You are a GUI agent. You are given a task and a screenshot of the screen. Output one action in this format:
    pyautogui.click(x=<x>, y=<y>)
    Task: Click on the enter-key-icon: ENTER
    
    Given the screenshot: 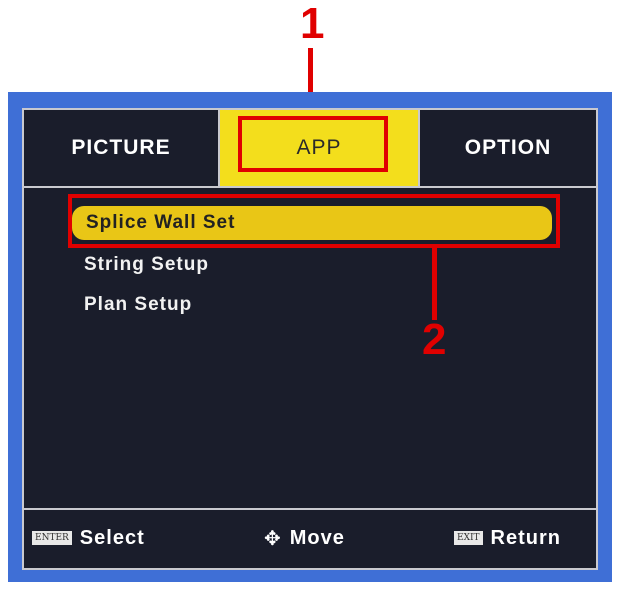 What is the action you would take?
    pyautogui.click(x=52, y=538)
    